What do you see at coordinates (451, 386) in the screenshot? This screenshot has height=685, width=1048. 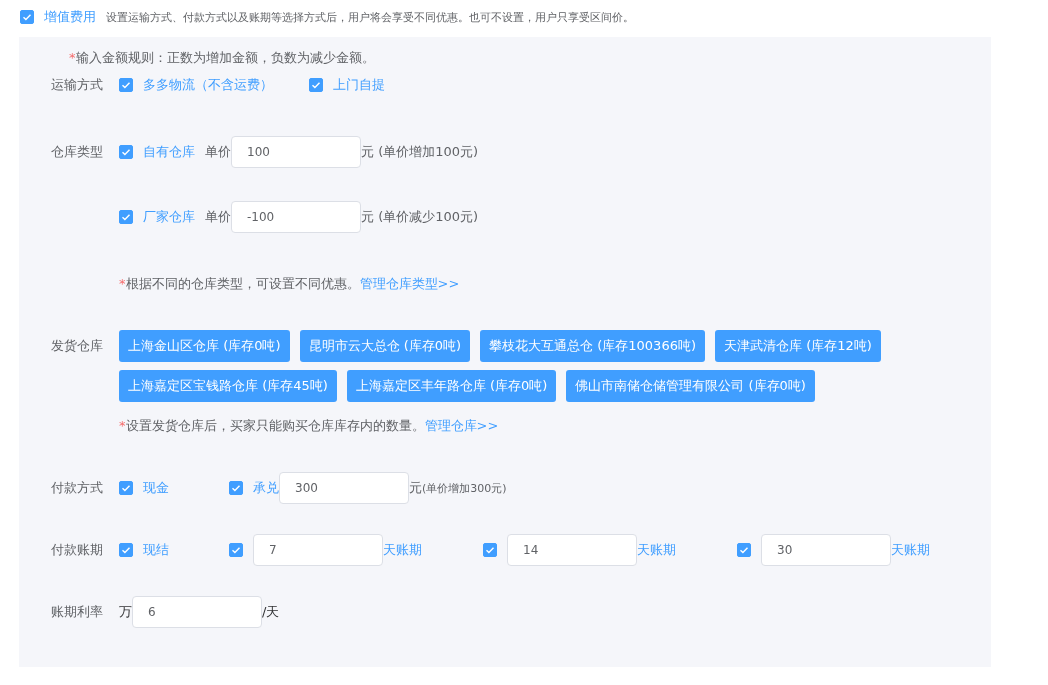 I see `warehouse-tag: 上海嘉定区丰年路仓库 (库存0吨)` at bounding box center [451, 386].